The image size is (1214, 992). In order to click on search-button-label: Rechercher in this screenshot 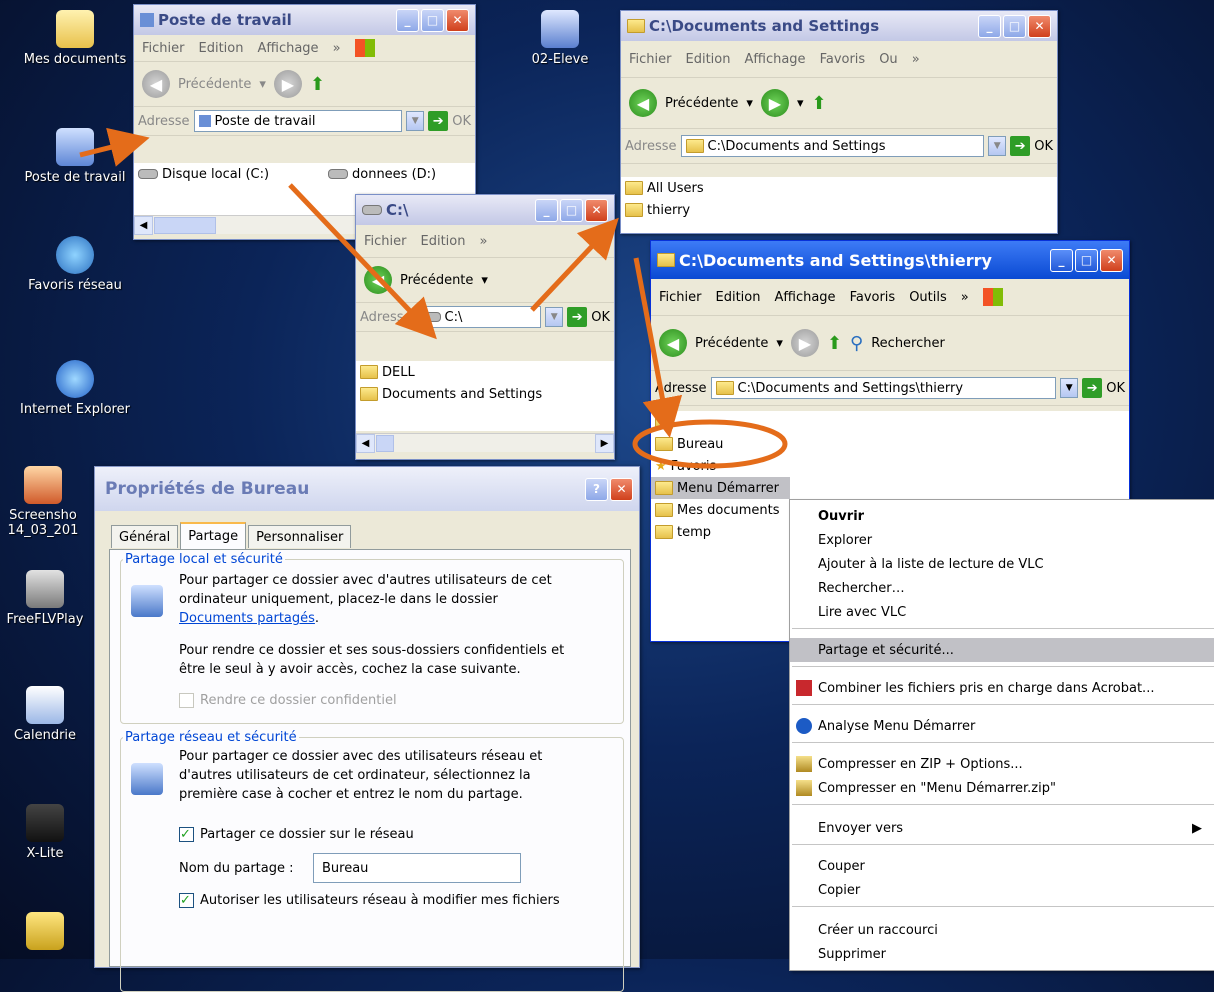, I will do `click(908, 343)`.